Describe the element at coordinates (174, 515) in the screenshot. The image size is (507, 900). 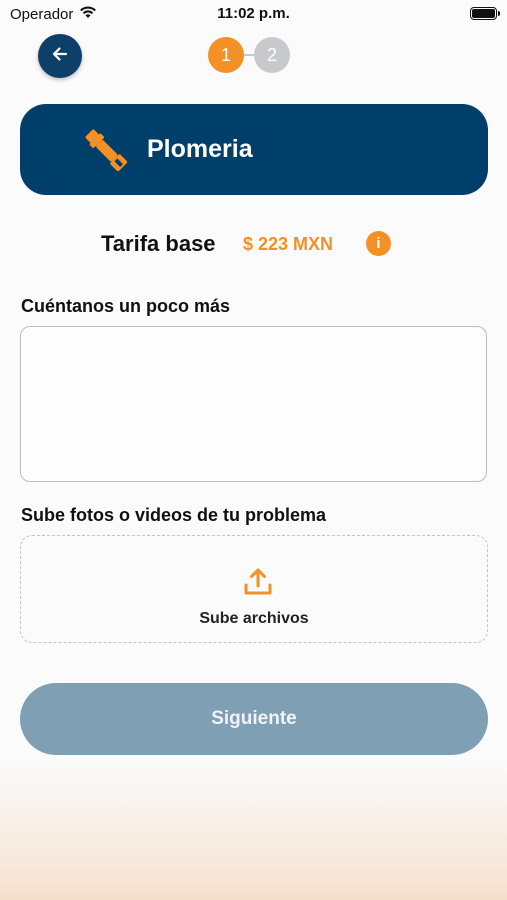
I see `upload-label: Sube fotos o videos de tu problema` at that location.